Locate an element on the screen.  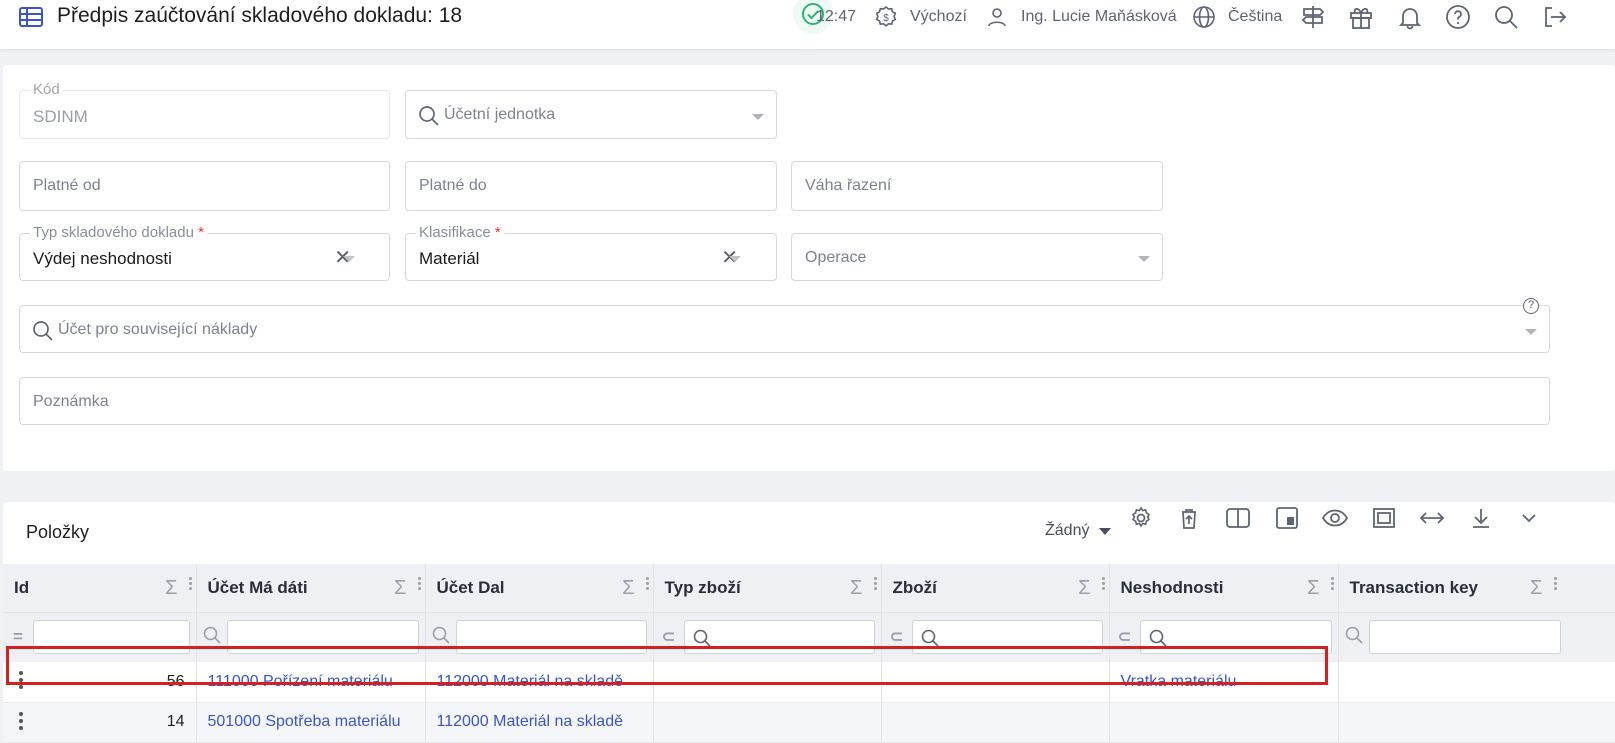
bell-icon is located at coordinates (1410, 17).